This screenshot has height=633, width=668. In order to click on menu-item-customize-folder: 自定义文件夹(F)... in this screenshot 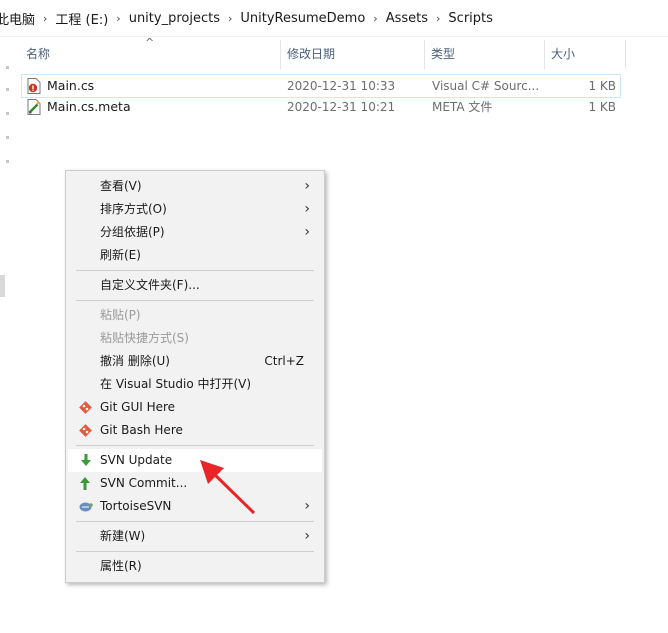, I will do `click(195, 285)`.